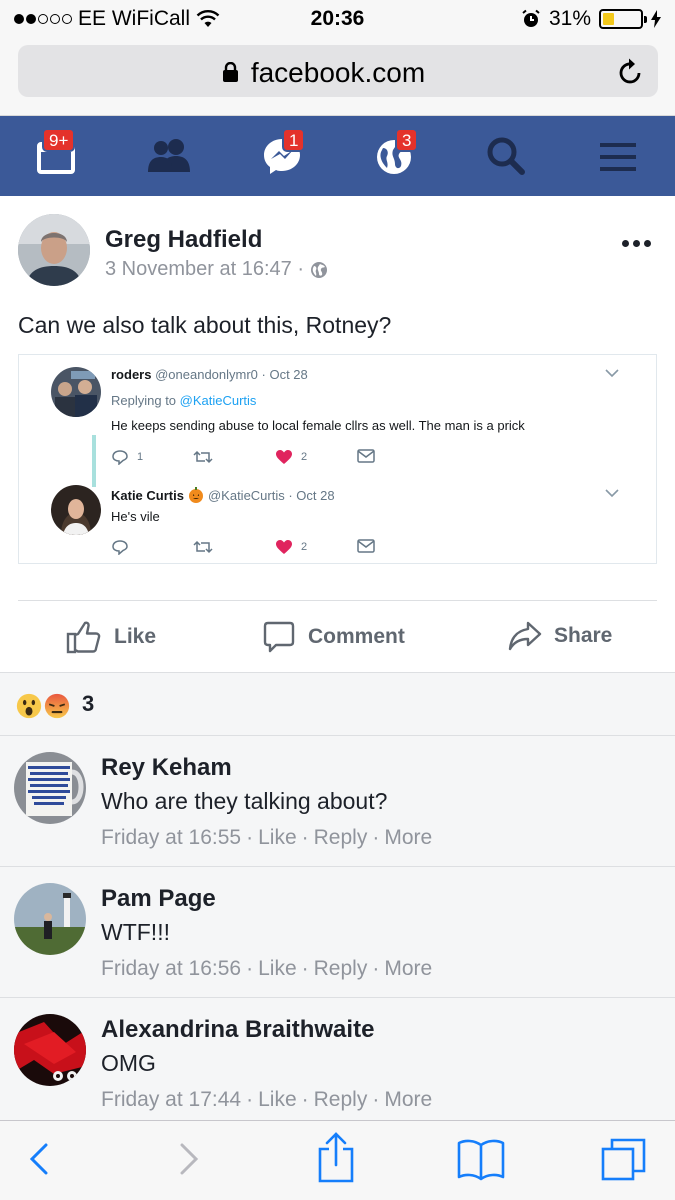 This screenshot has width=675, height=1200. What do you see at coordinates (140, 457) in the screenshot?
I see `tweet1-reply-count: 1` at bounding box center [140, 457].